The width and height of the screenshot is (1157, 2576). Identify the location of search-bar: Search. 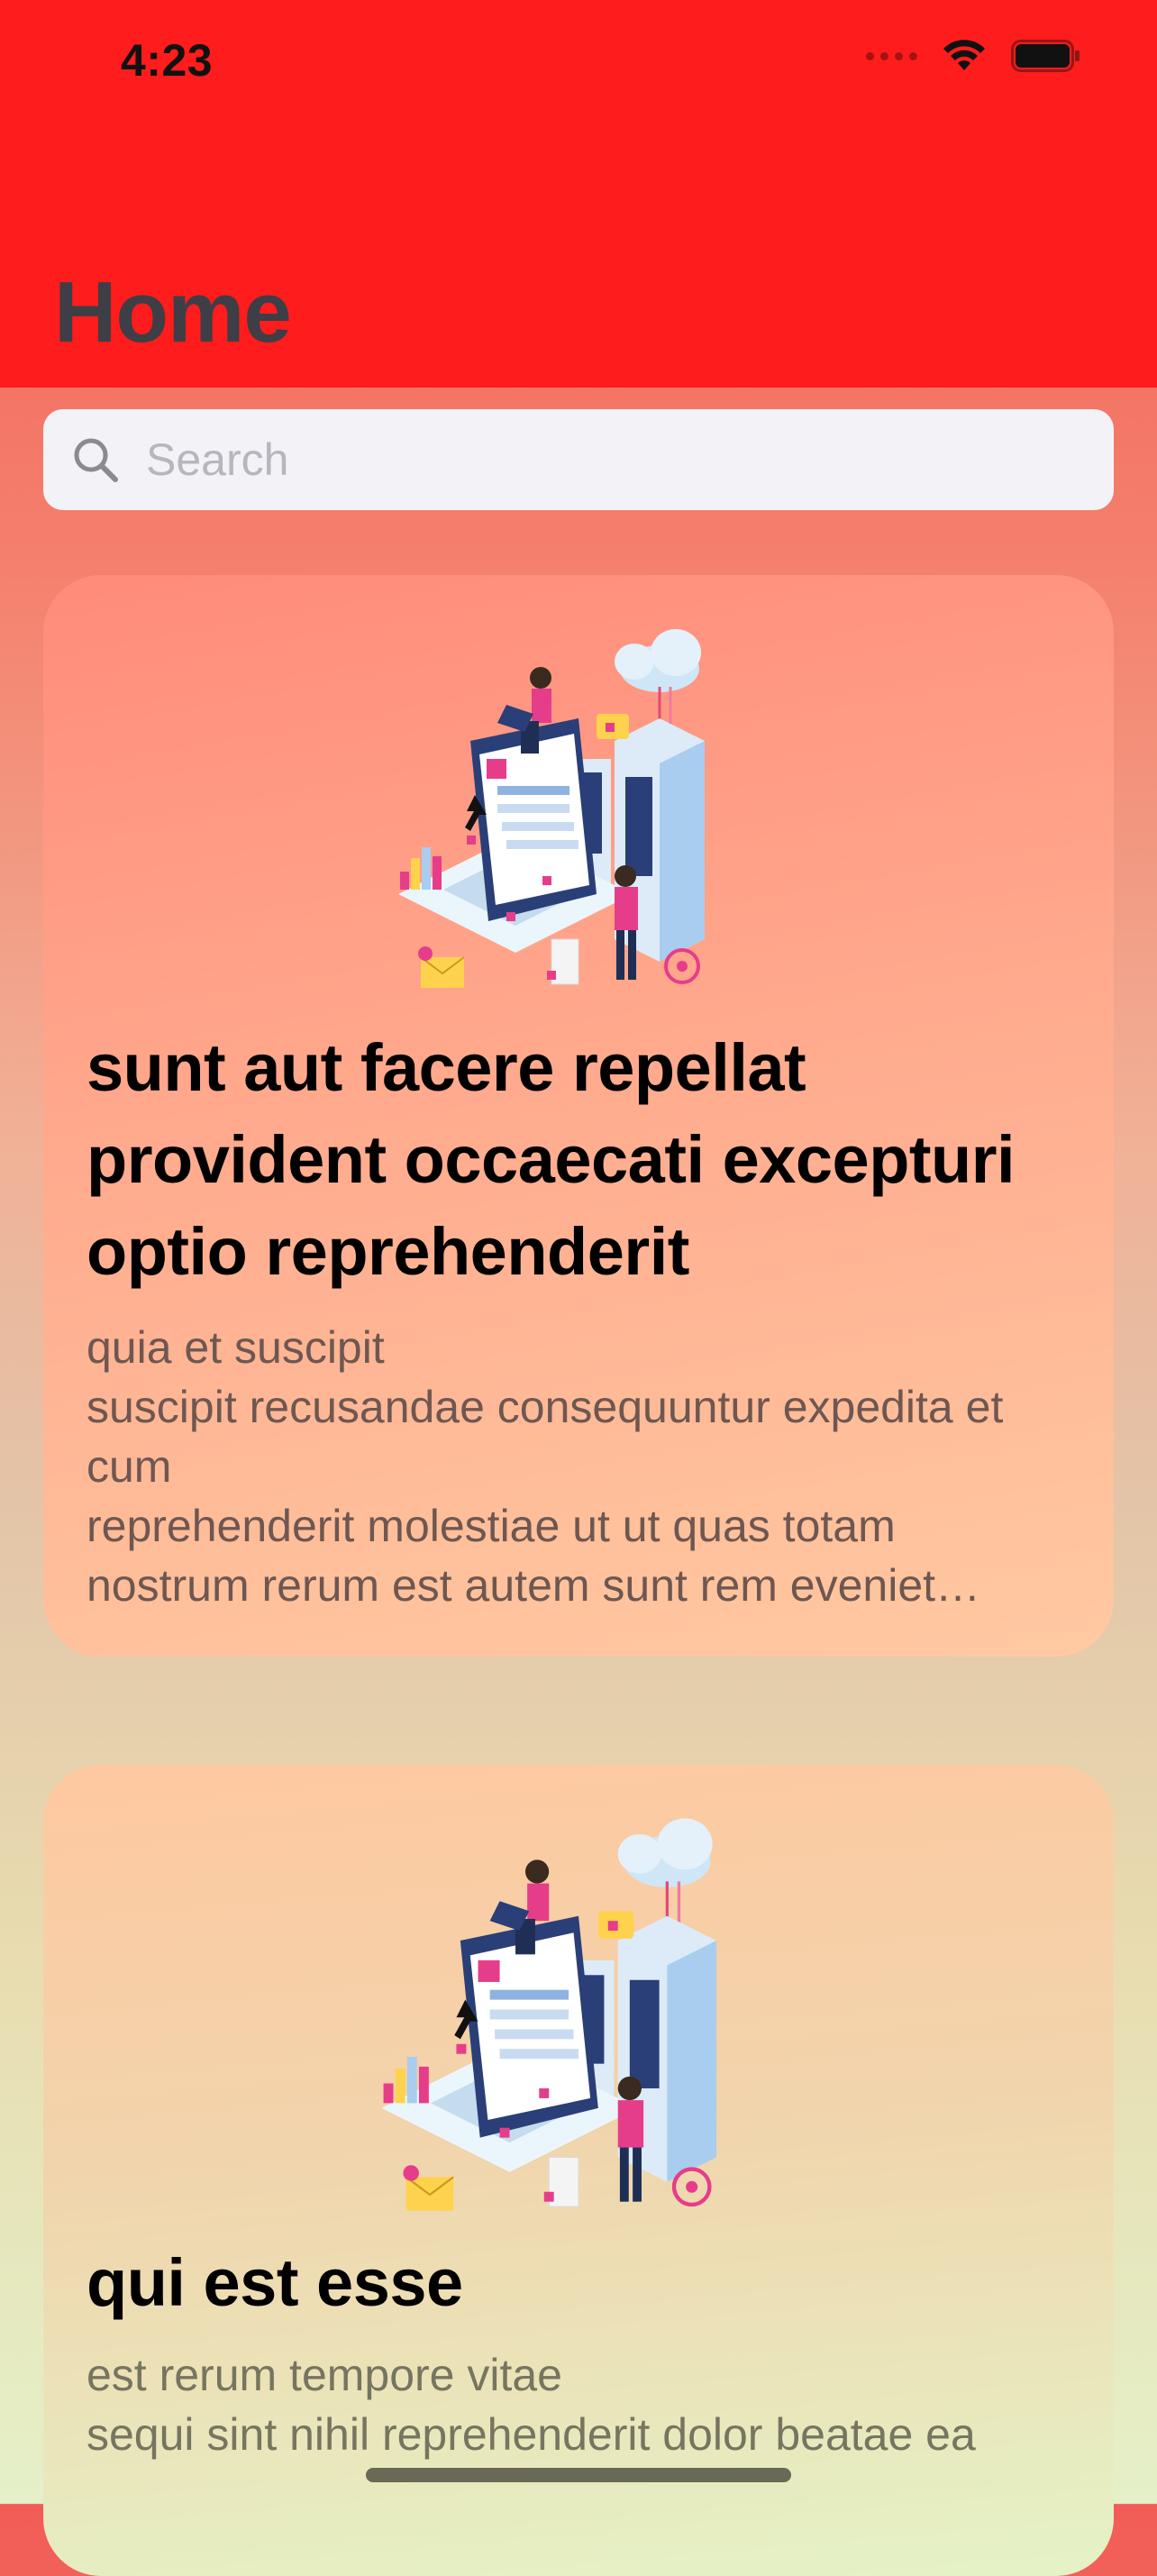
(578, 460).